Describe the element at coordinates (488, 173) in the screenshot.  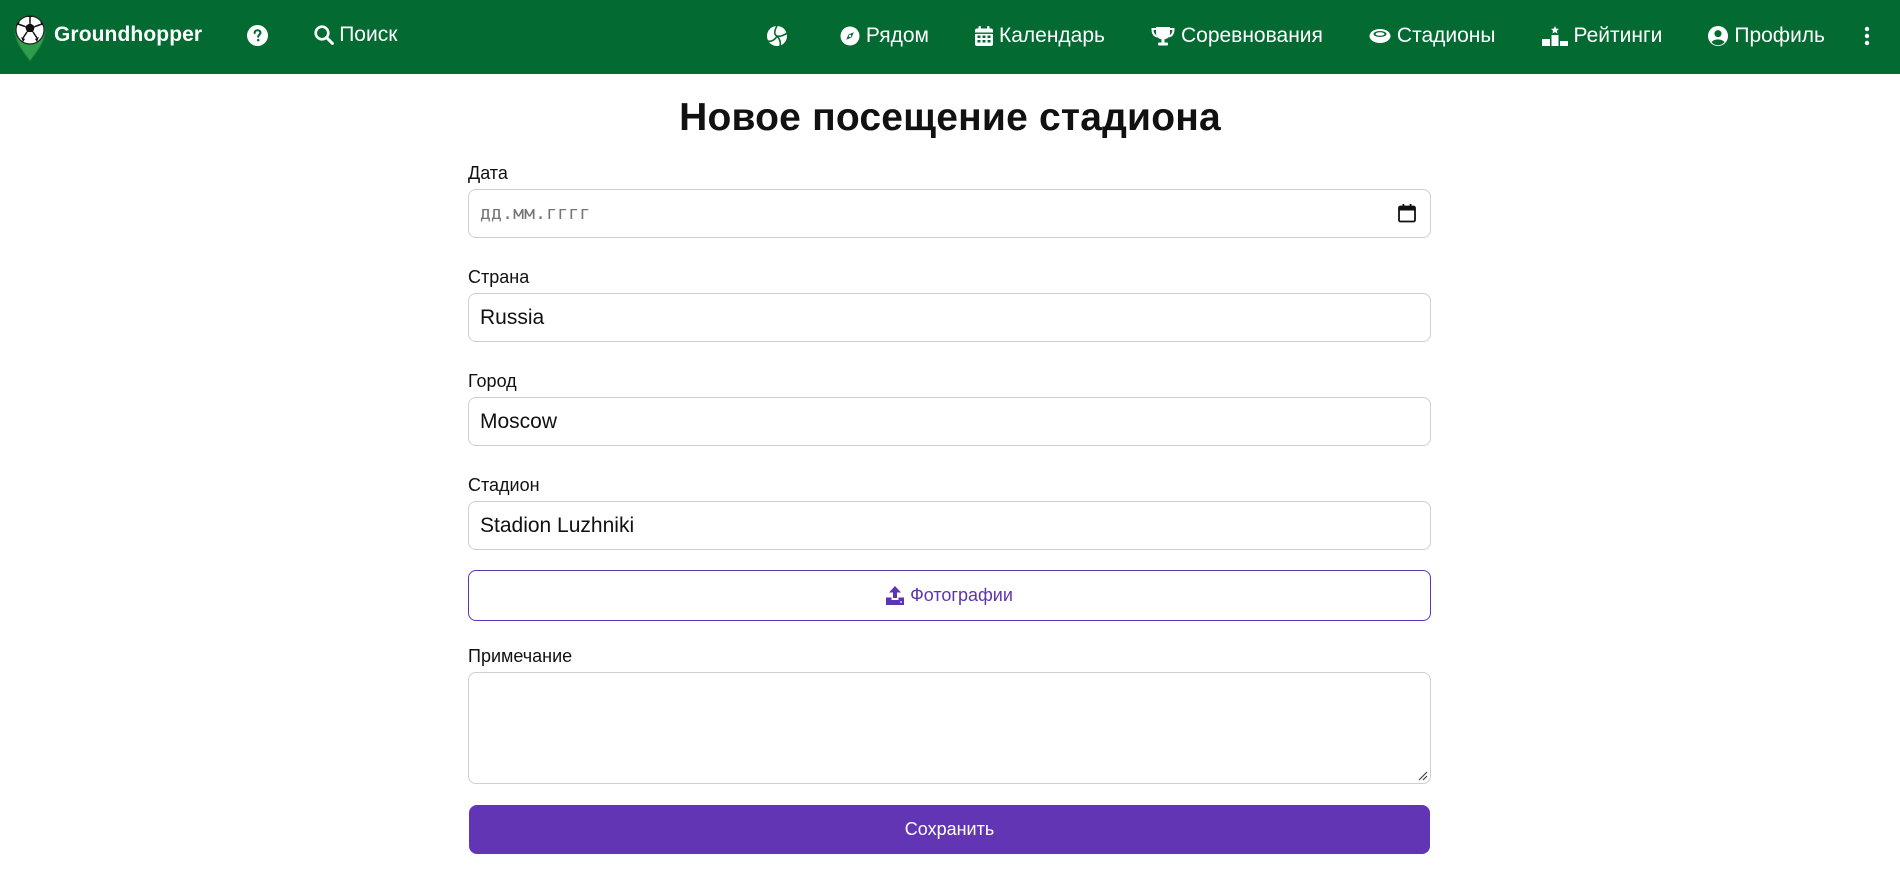
I see `date-label: Дата` at that location.